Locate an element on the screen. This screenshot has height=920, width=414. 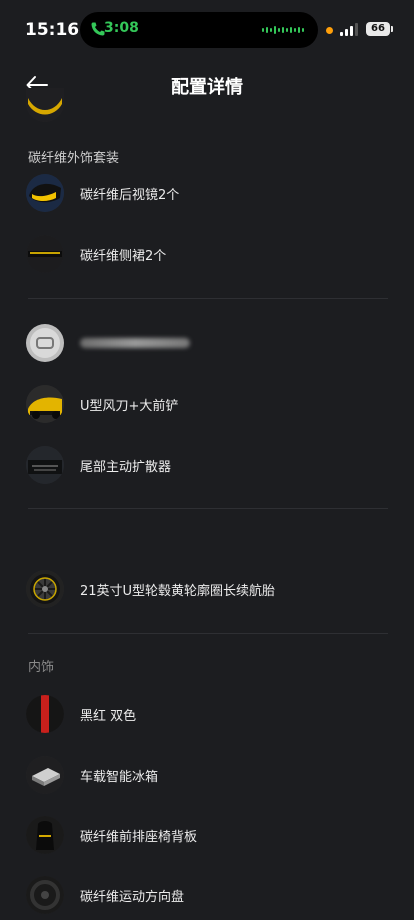
battery-cap is located at coordinates (392, 29).